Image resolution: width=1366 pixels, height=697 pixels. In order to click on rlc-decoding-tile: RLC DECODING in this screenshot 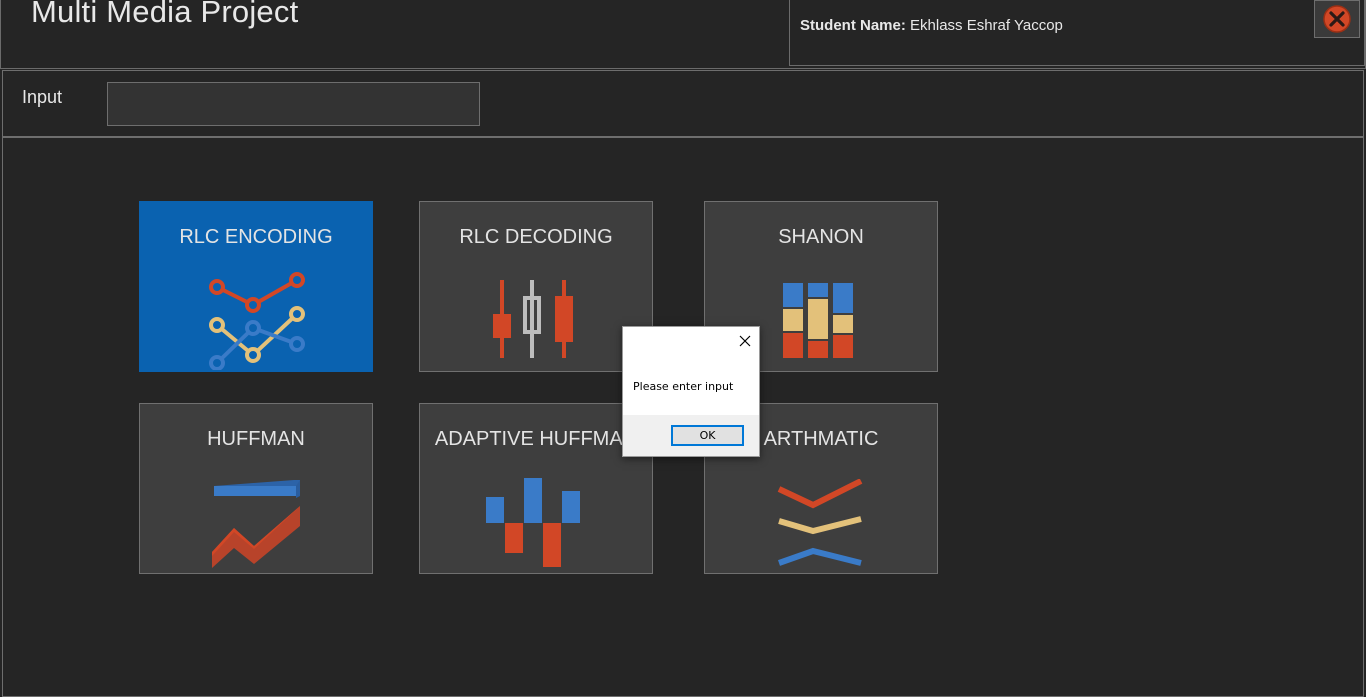, I will do `click(536, 286)`.